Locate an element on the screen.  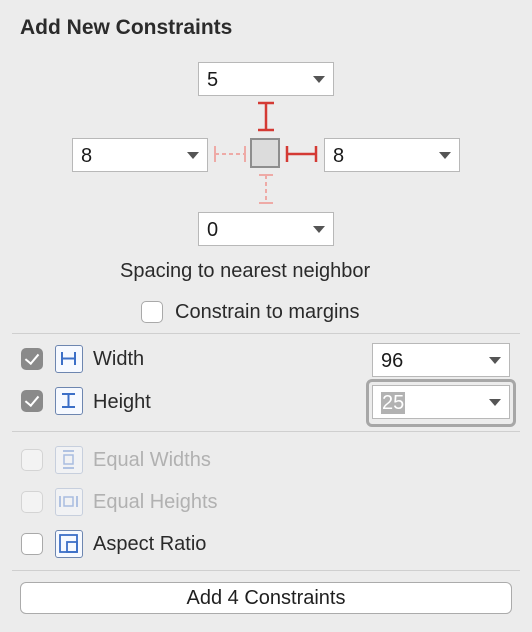
equal-widths-label: Equal Widths is located at coordinates (152, 460).